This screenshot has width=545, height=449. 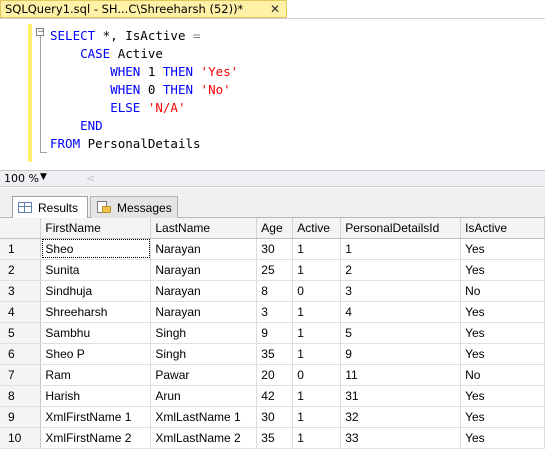 I want to click on cell-age: 3, so click(x=275, y=312).